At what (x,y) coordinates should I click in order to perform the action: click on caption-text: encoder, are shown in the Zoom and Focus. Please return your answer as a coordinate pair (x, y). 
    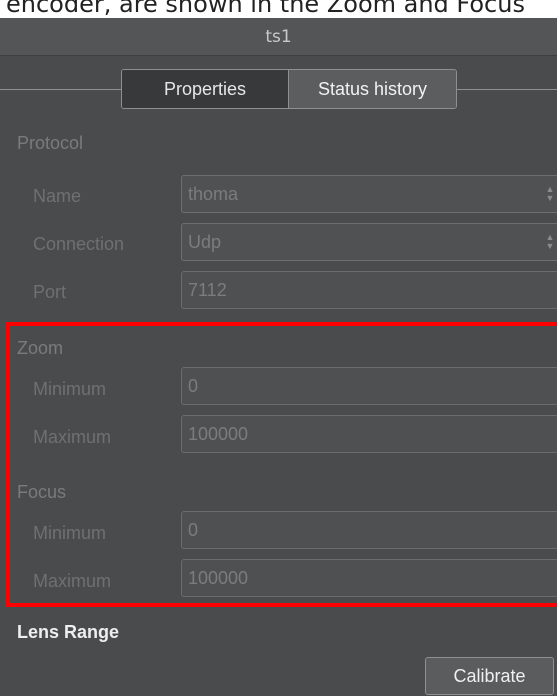
    Looking at the image, I should click on (265, 9).